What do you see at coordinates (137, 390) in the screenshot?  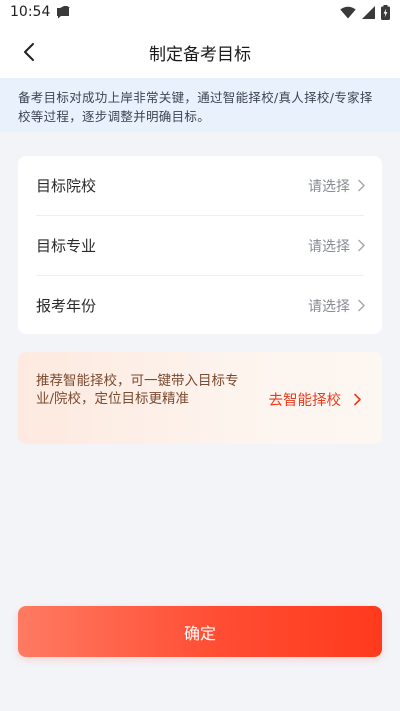 I see `promo-text: 推荐智能择校，可一键带入目标专业/院校，定位目标更精准` at bounding box center [137, 390].